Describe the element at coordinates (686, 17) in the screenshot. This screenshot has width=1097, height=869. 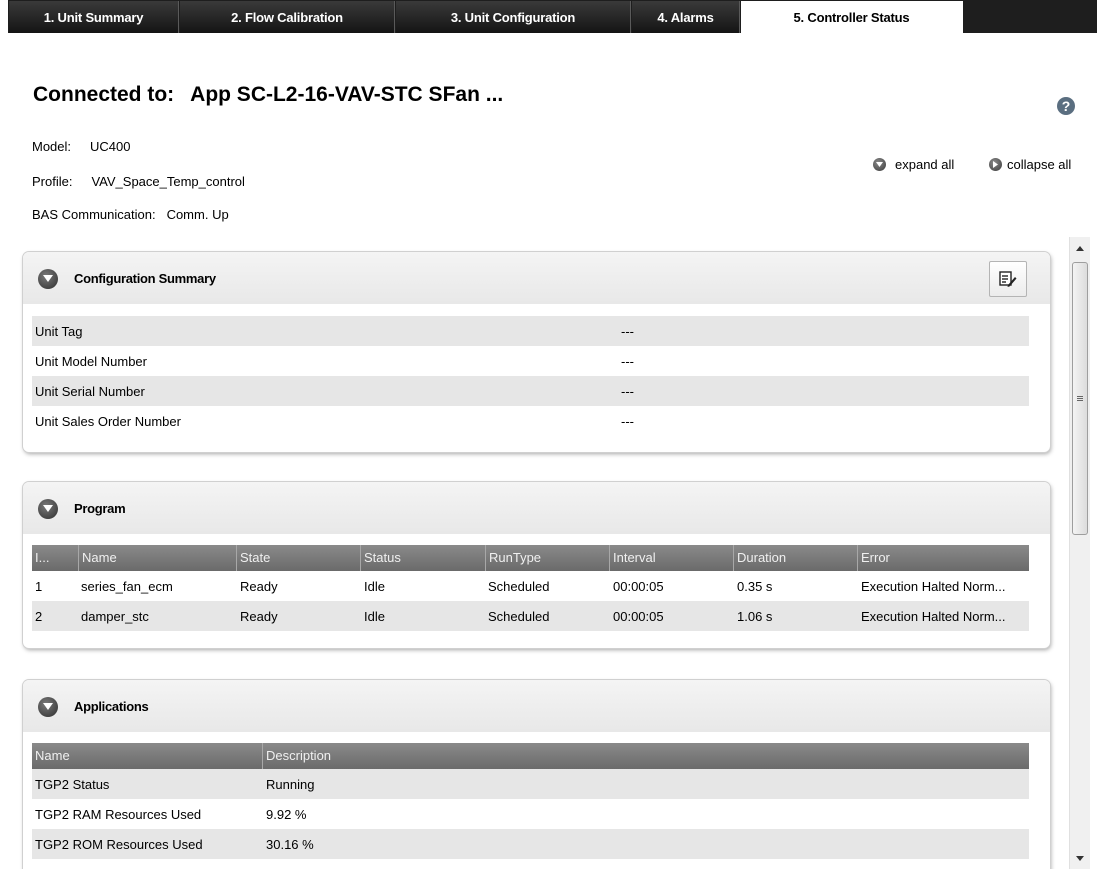
I see `tab-alarms: 4. Alarms` at that location.